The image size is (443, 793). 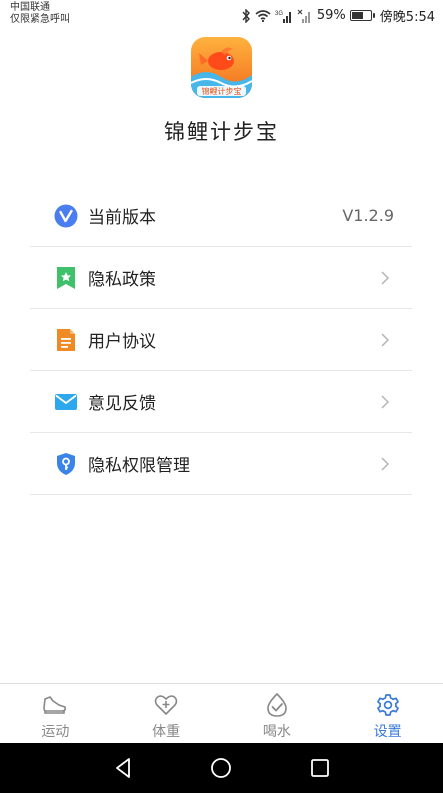 I want to click on koi-fish-logo-icon: 锦鲤计步宝, so click(x=221, y=67).